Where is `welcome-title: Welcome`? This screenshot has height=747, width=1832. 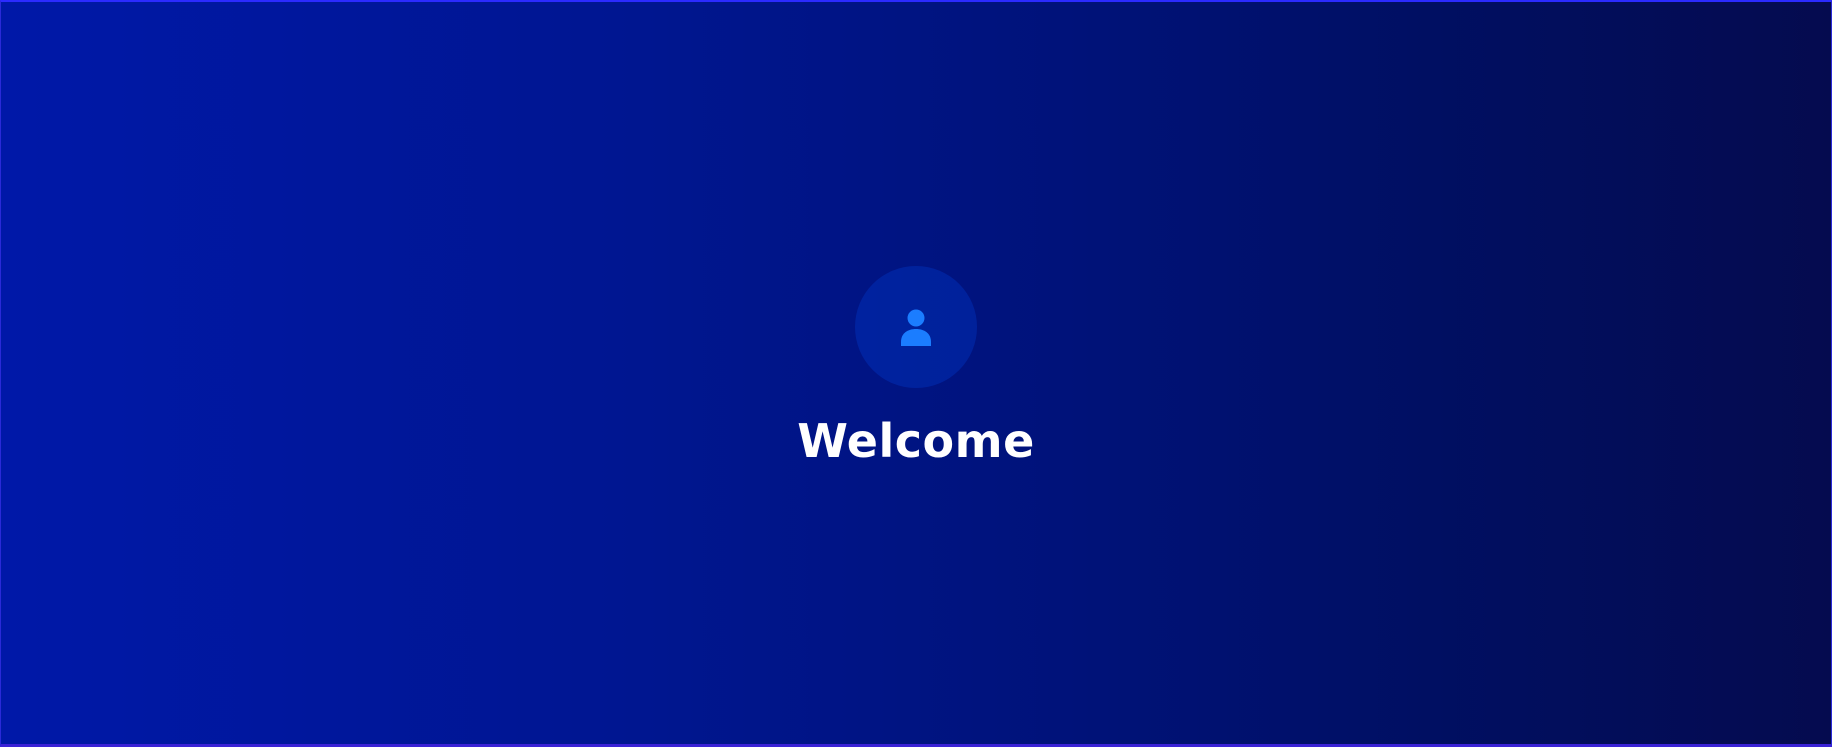
welcome-title: Welcome is located at coordinates (916, 441).